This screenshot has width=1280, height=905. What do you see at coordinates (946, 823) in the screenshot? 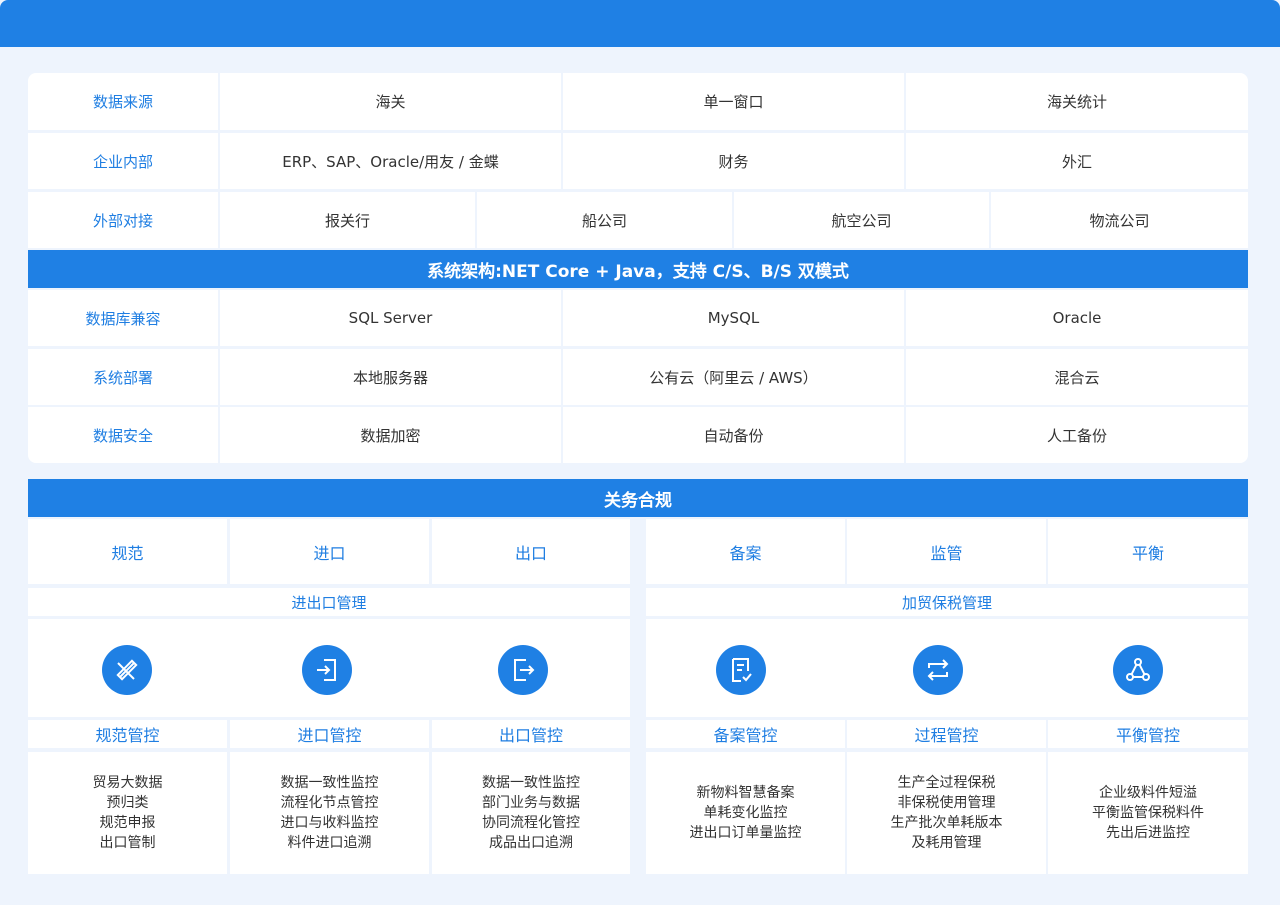
I see `desc-line: 生产批次单耗版本` at bounding box center [946, 823].